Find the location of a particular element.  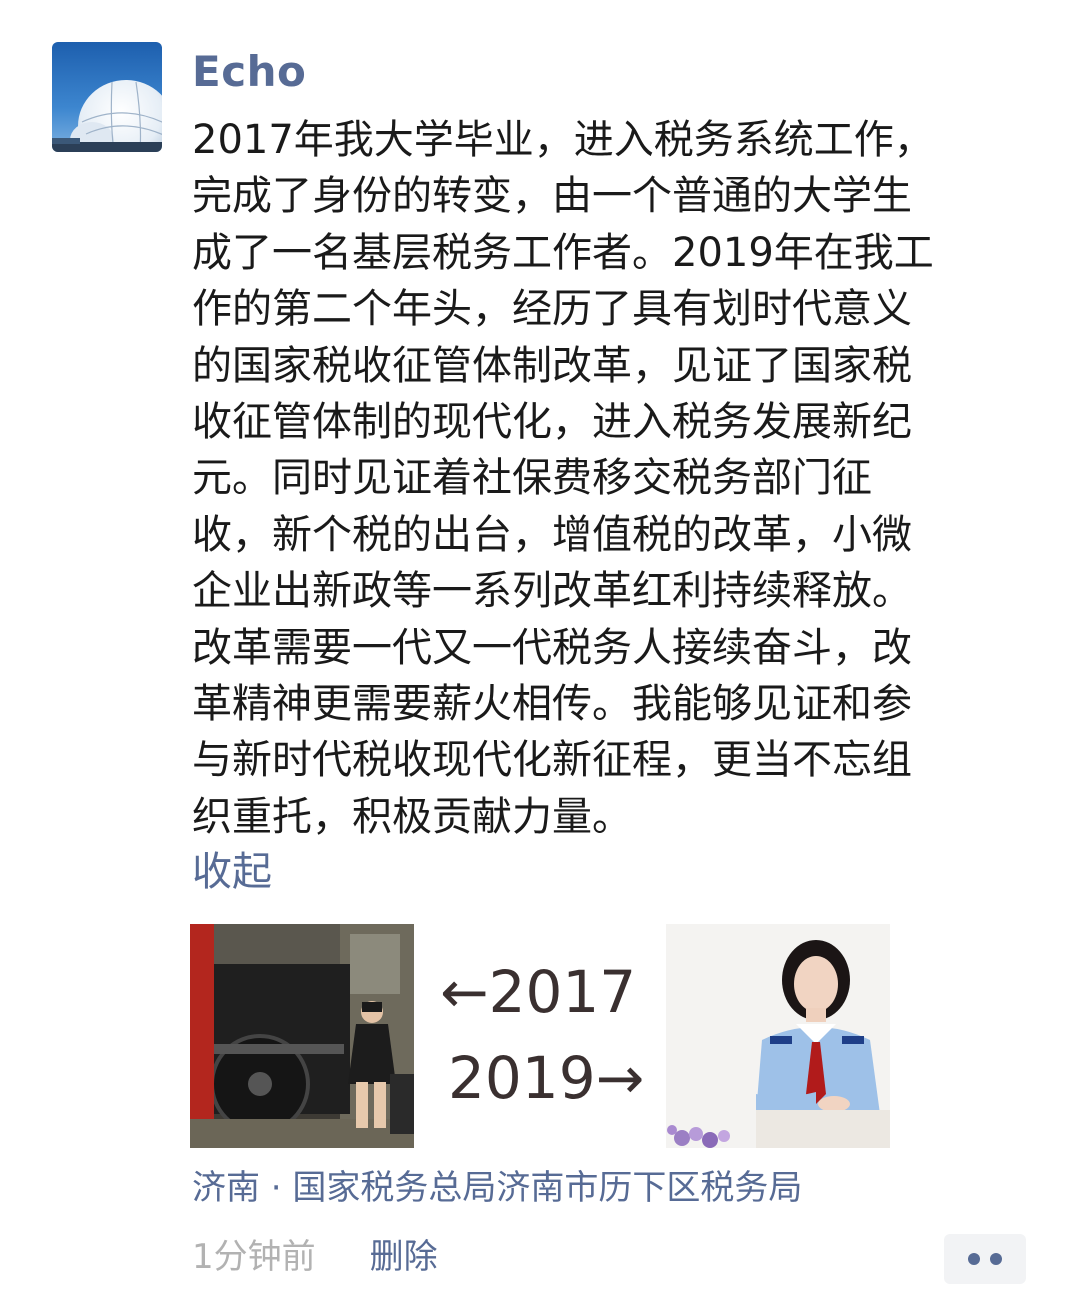

post-text-line: 完成了身份的转变，由一个普通的大学生 is located at coordinates (552, 196).